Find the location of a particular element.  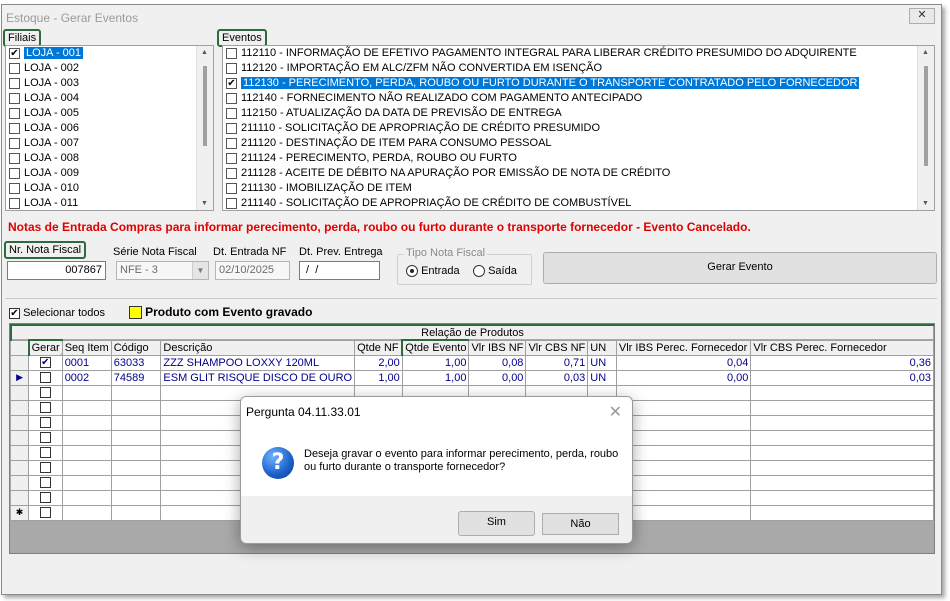

filiais-item: LOJA - 007 is located at coordinates (109, 143).